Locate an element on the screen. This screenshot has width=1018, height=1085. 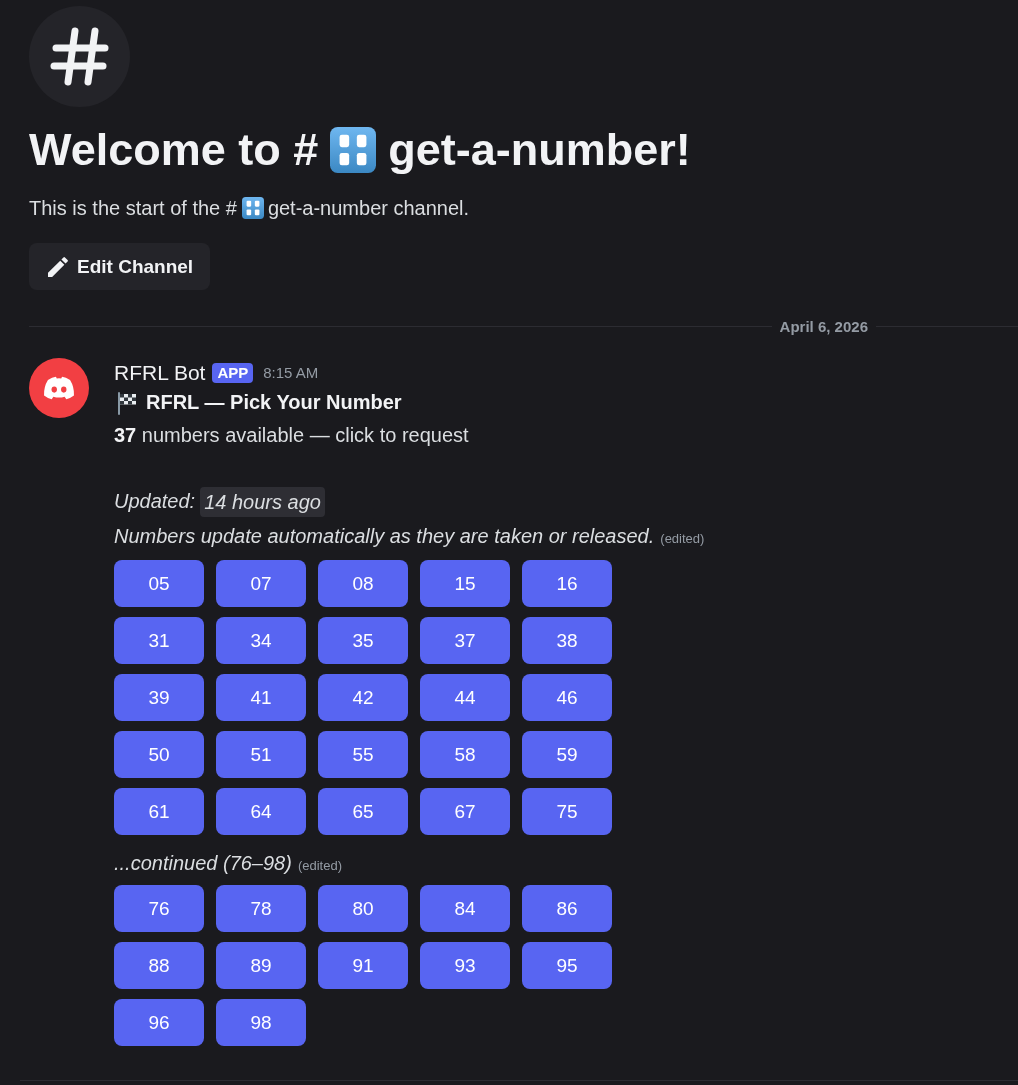
number-button: 07 is located at coordinates (261, 583).